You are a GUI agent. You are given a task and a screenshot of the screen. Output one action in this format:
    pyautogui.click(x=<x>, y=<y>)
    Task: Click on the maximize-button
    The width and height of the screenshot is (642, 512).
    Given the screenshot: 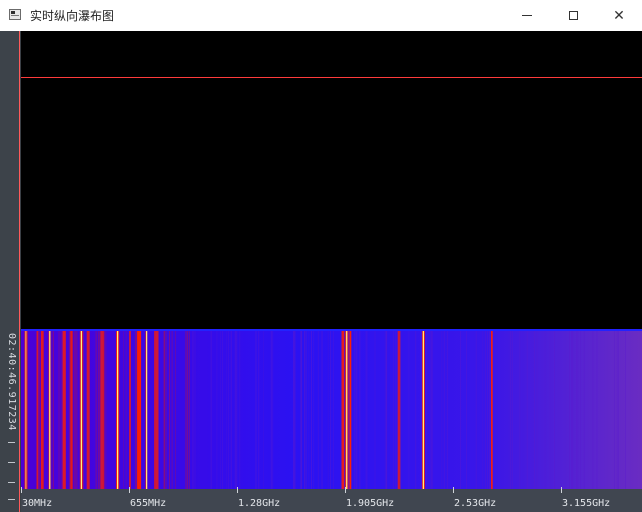 What is the action you would take?
    pyautogui.click(x=573, y=15)
    